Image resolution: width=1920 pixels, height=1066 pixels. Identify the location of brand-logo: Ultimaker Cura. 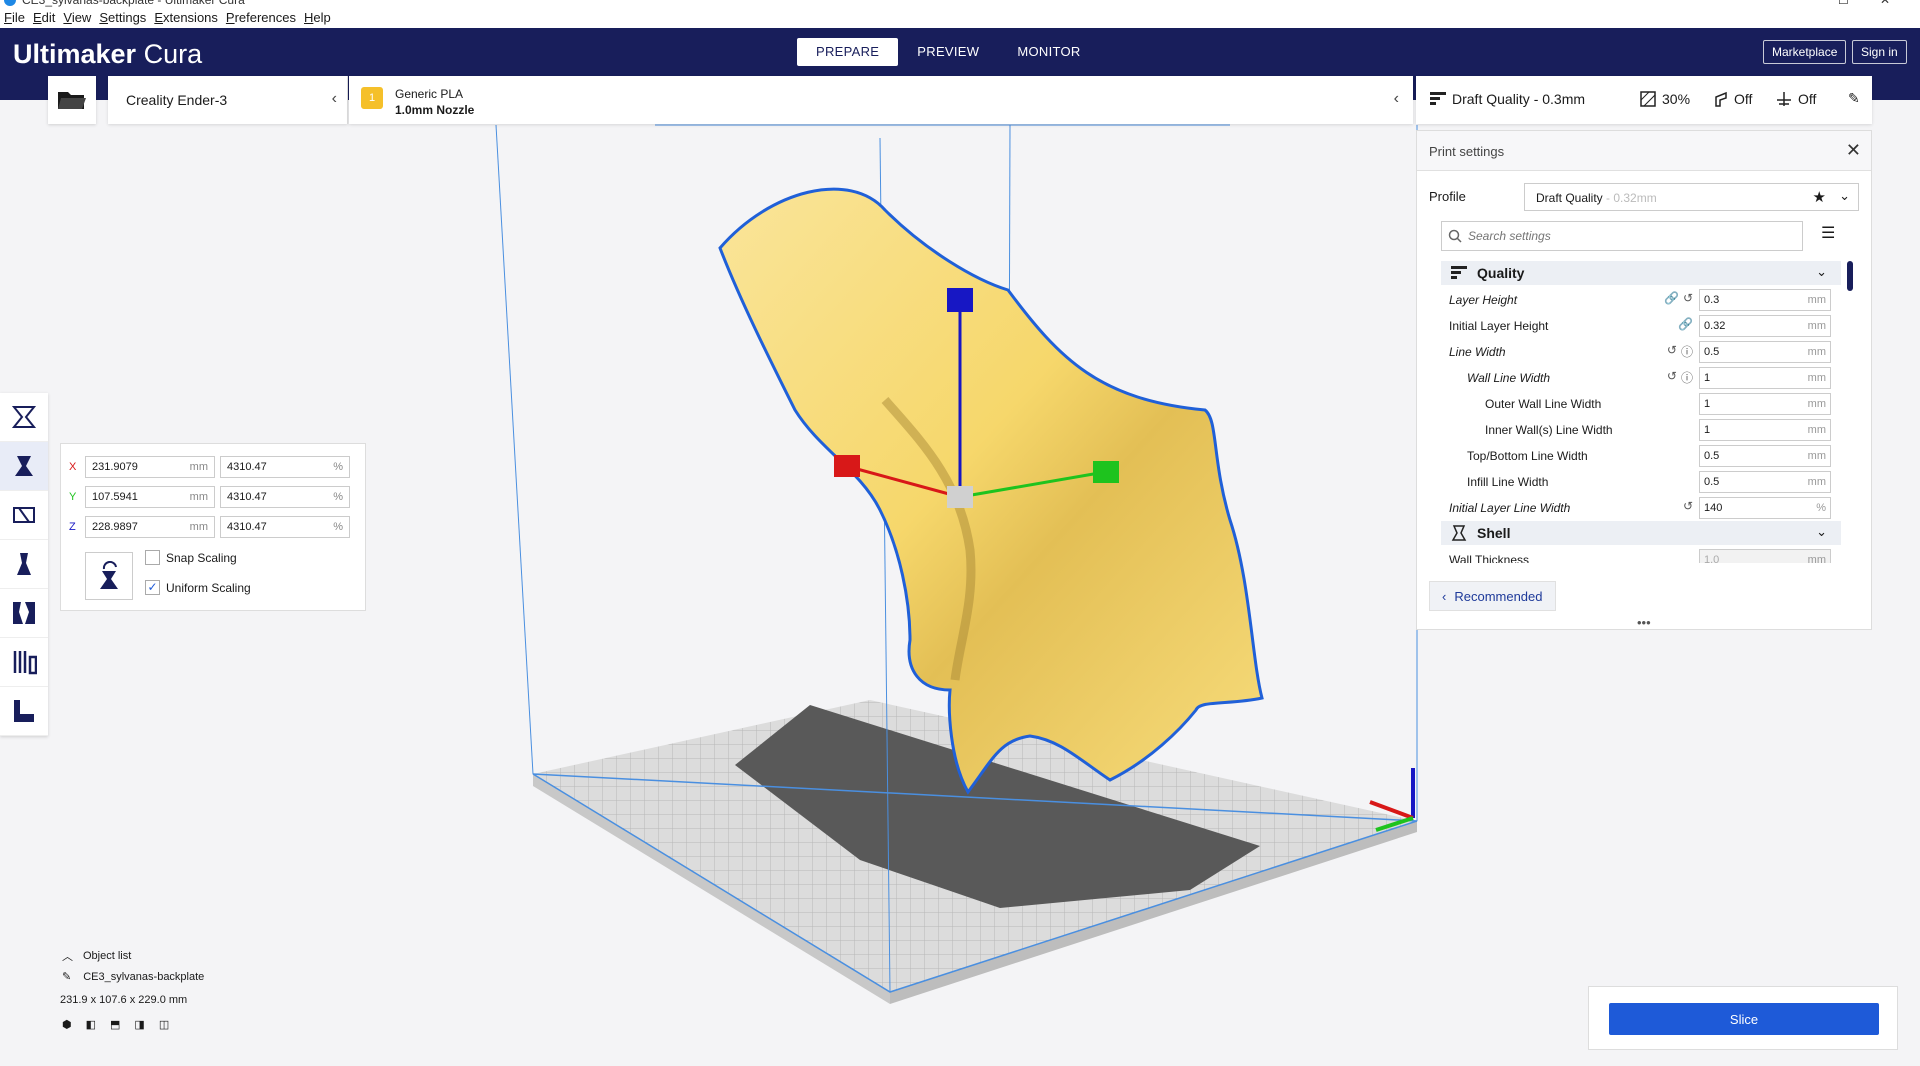
(107, 54).